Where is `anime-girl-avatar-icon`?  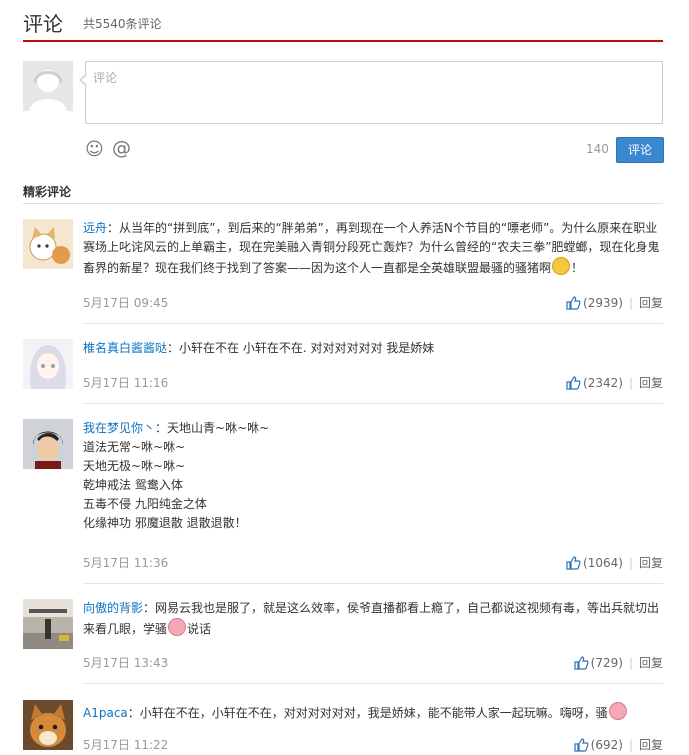 anime-girl-avatar-icon is located at coordinates (48, 364).